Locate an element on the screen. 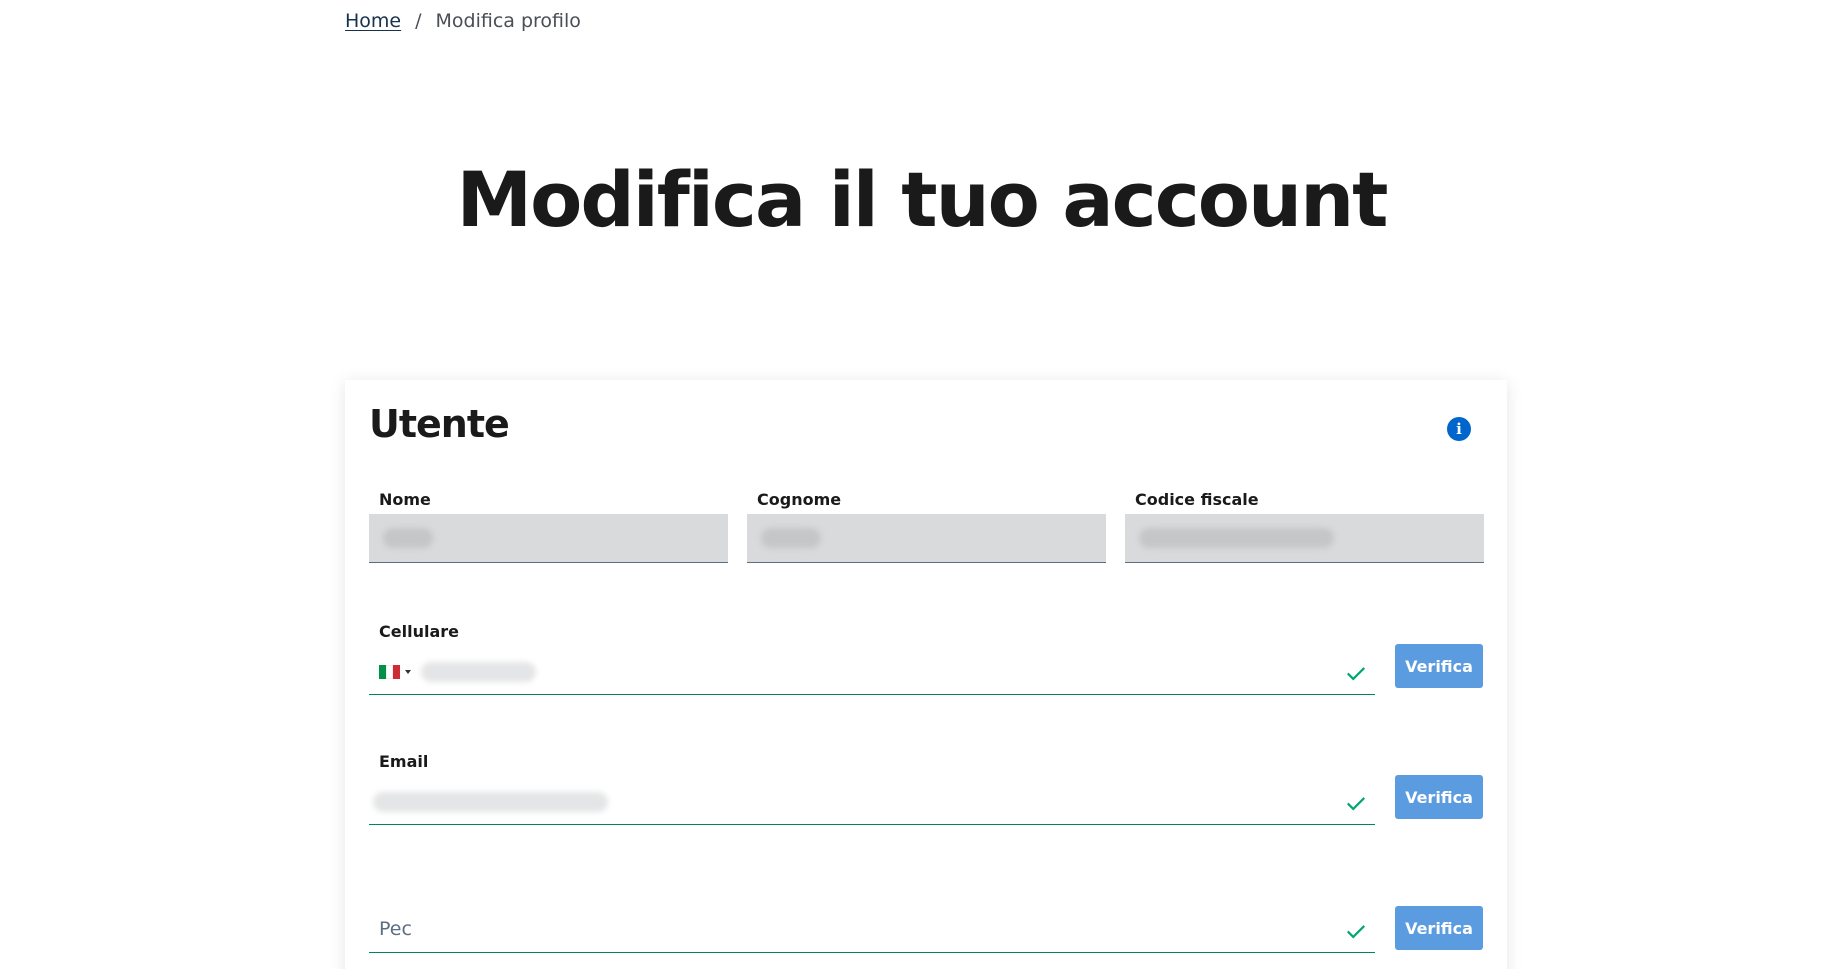 Image resolution: width=1843 pixels, height=969 pixels. cognome-input is located at coordinates (926, 538).